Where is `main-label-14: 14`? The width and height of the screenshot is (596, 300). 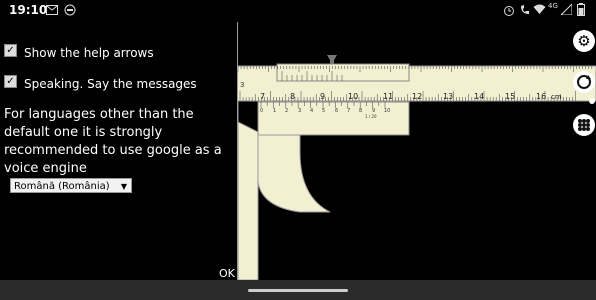
main-label-14: 14 is located at coordinates (479, 96).